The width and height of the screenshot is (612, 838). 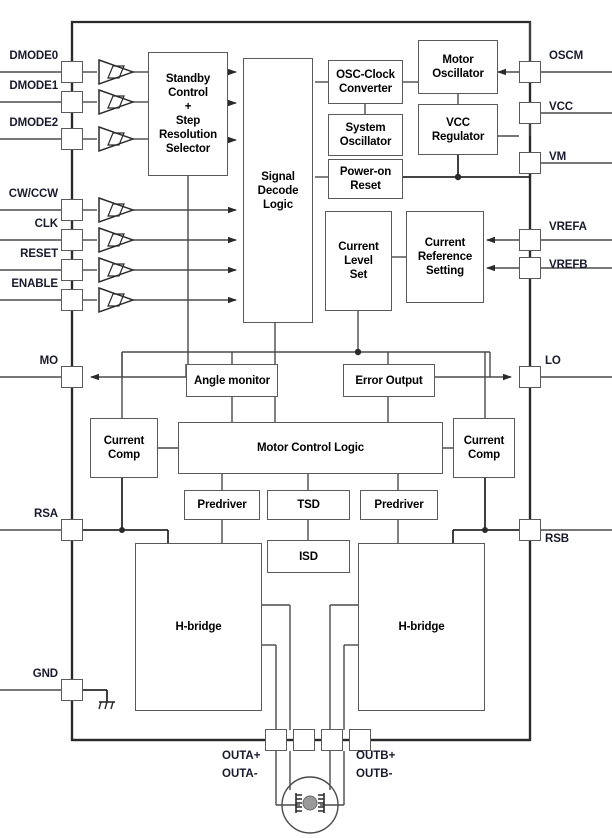 What do you see at coordinates (72, 270) in the screenshot?
I see `pin-reset` at bounding box center [72, 270].